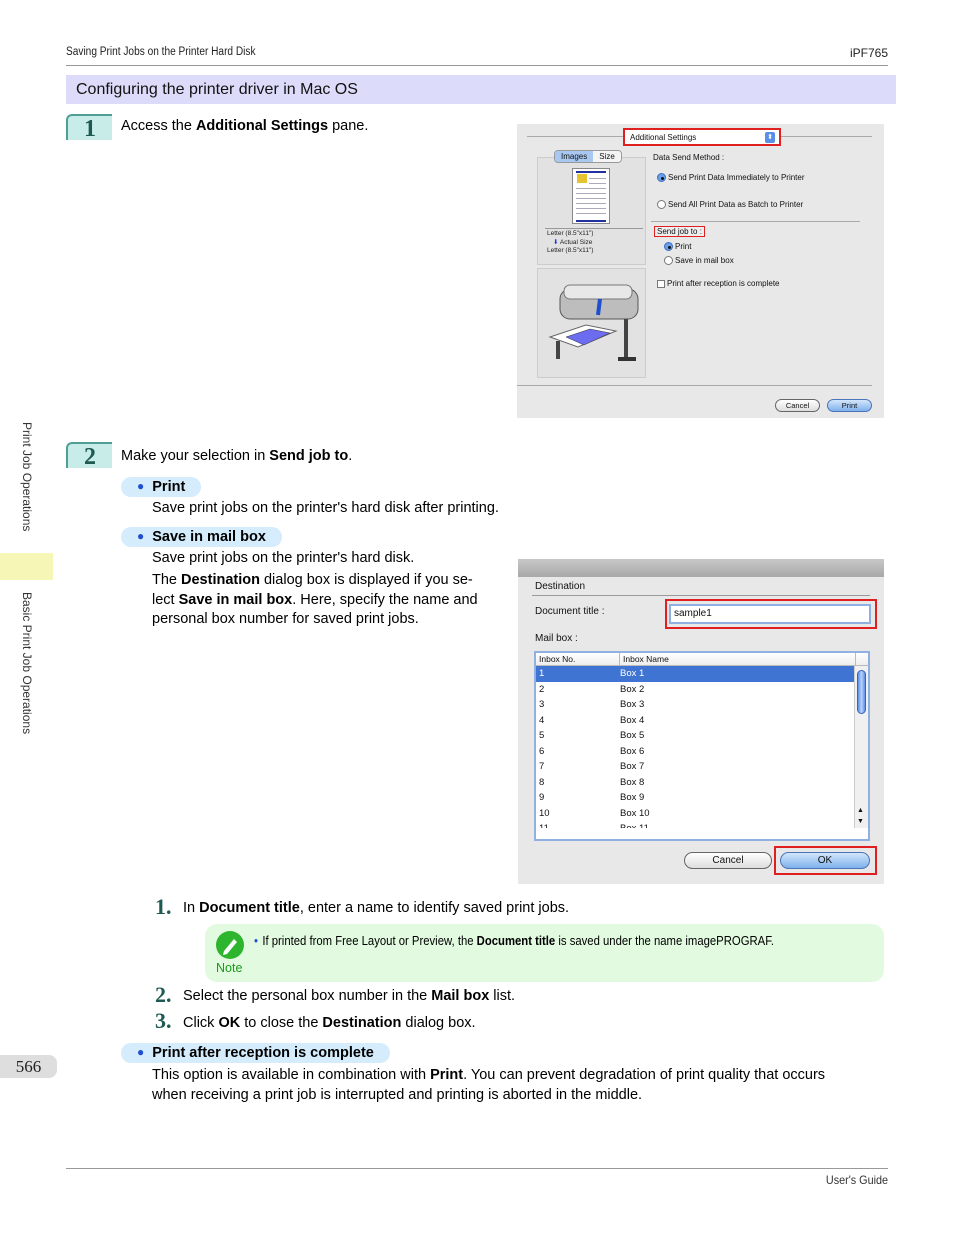  Describe the element at coordinates (856, 1180) in the screenshot. I see `footer-text: User's Guide` at that location.